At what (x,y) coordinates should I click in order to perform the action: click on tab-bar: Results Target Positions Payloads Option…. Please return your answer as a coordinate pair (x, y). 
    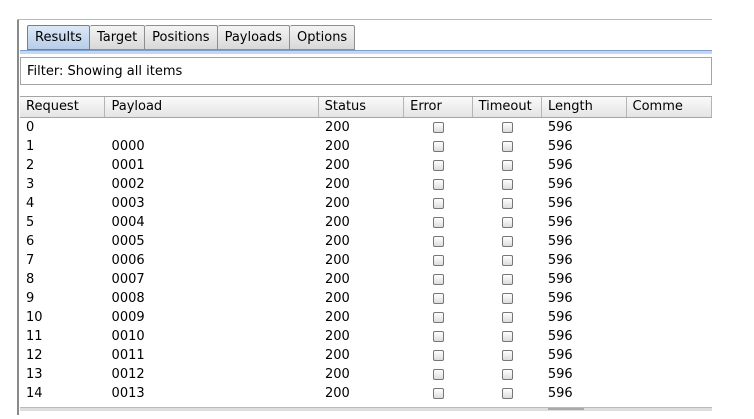
    Looking at the image, I should click on (191, 37).